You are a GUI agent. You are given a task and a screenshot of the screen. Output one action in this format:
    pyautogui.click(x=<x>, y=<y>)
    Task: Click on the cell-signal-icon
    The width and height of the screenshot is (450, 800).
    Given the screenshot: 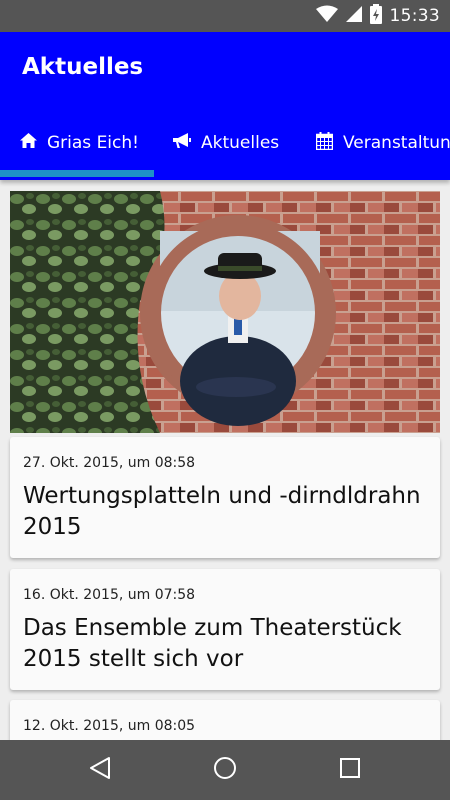 What is the action you would take?
    pyautogui.click(x=353, y=16)
    